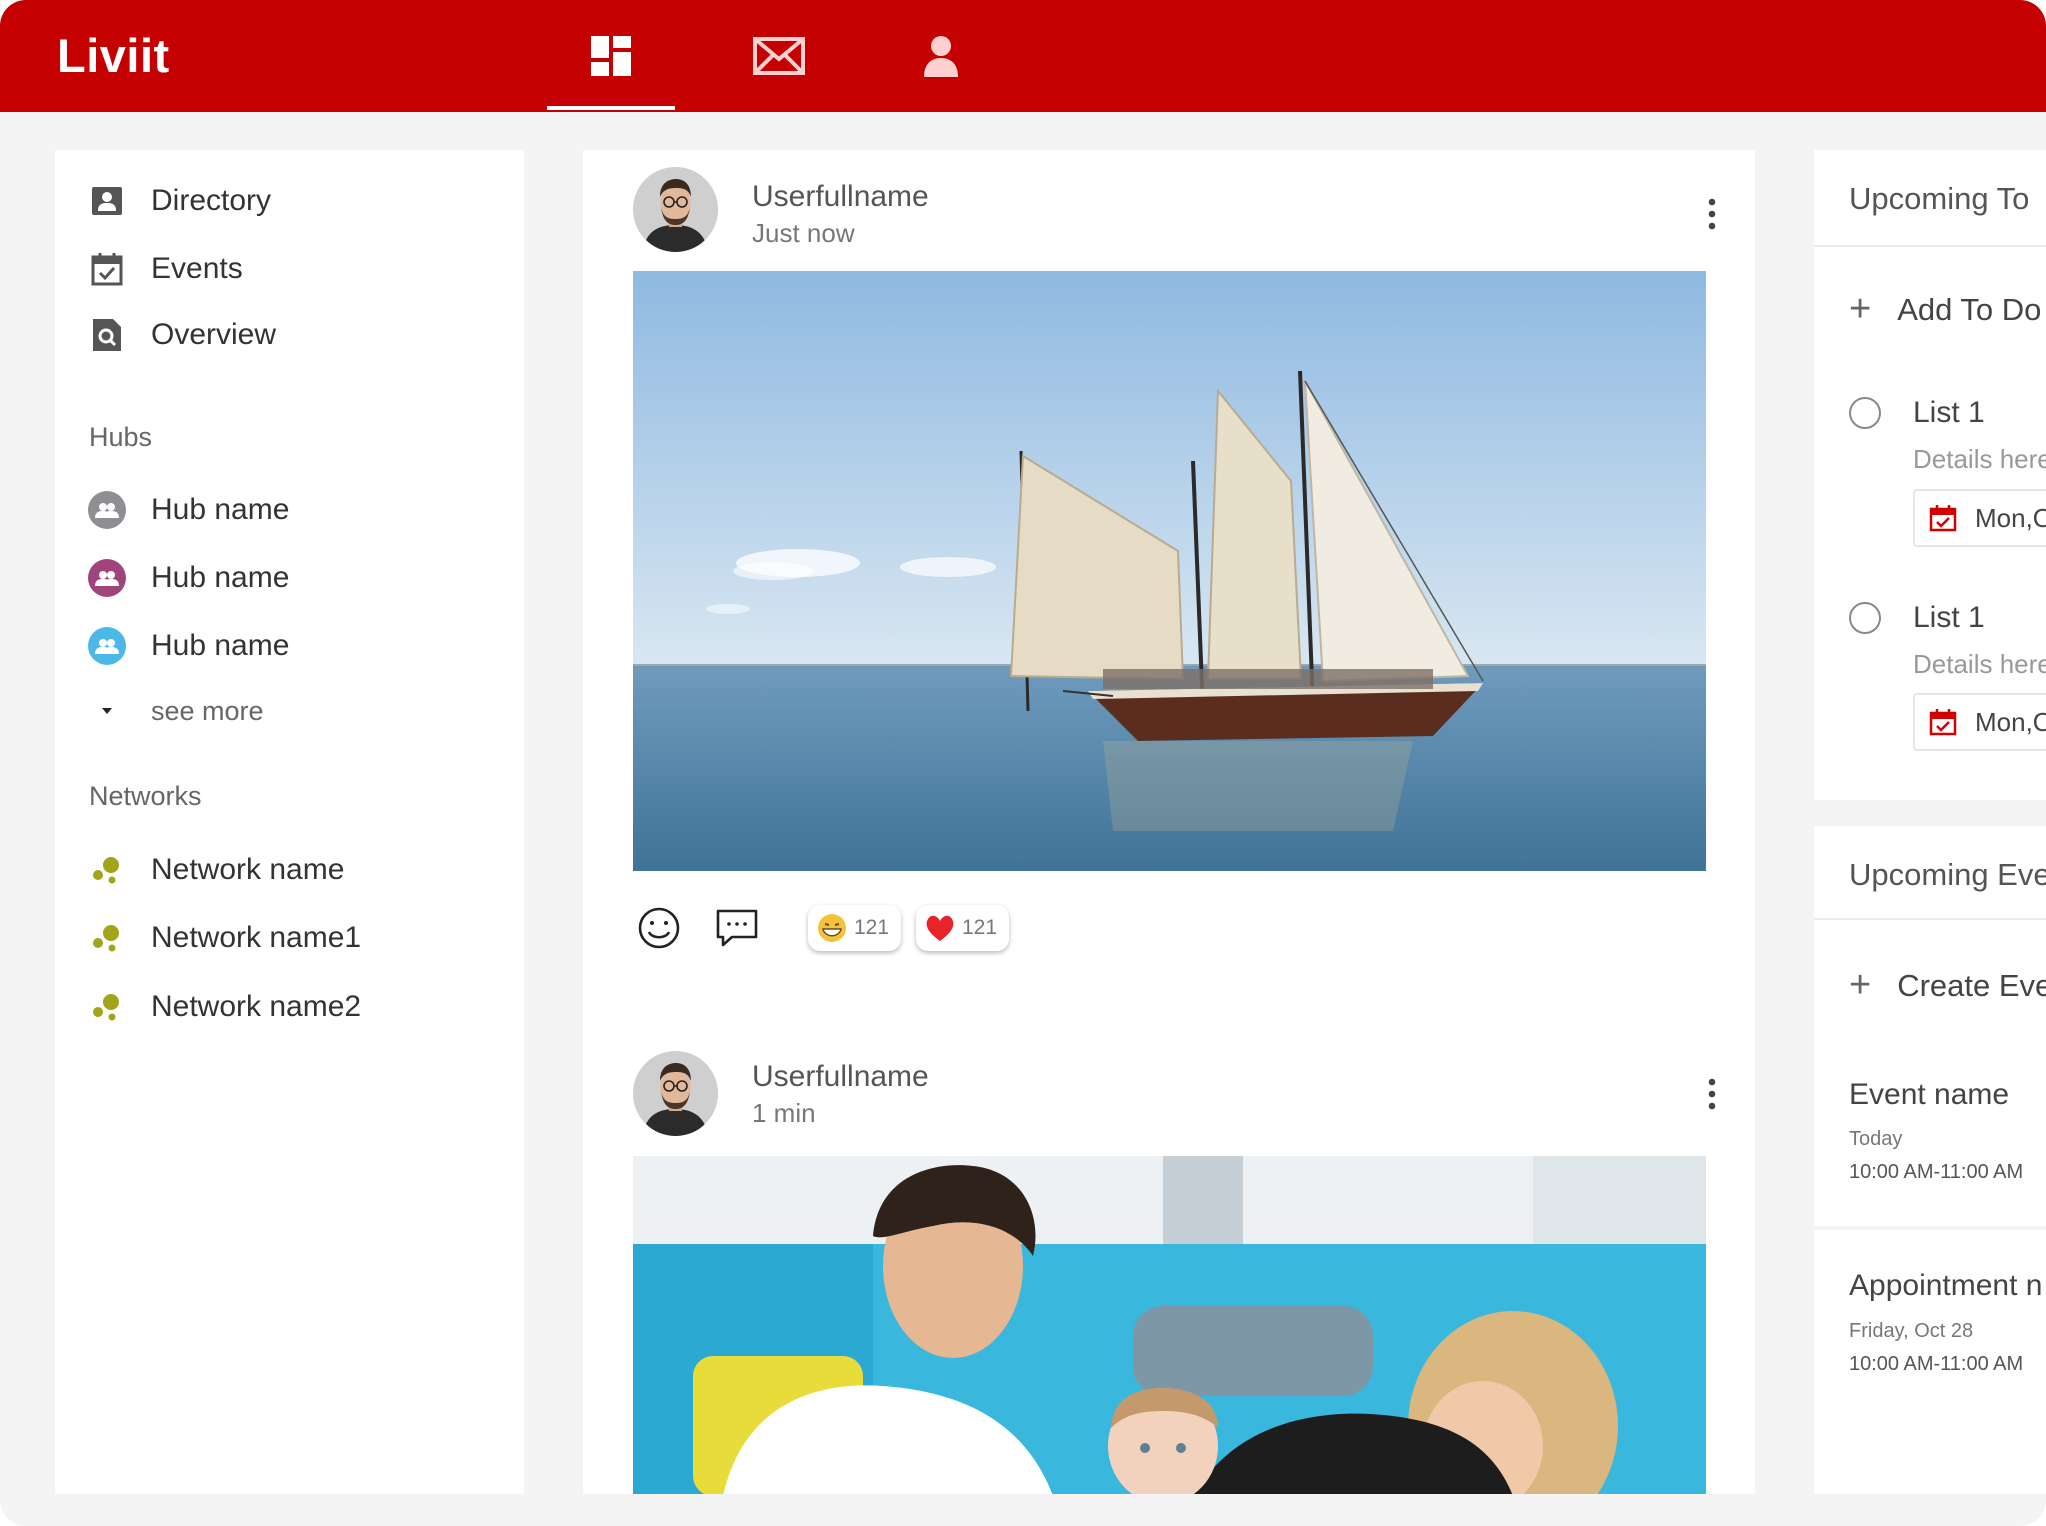 The width and height of the screenshot is (2046, 1526). What do you see at coordinates (784, 1113) in the screenshot?
I see `post-timestamp: 1 min` at bounding box center [784, 1113].